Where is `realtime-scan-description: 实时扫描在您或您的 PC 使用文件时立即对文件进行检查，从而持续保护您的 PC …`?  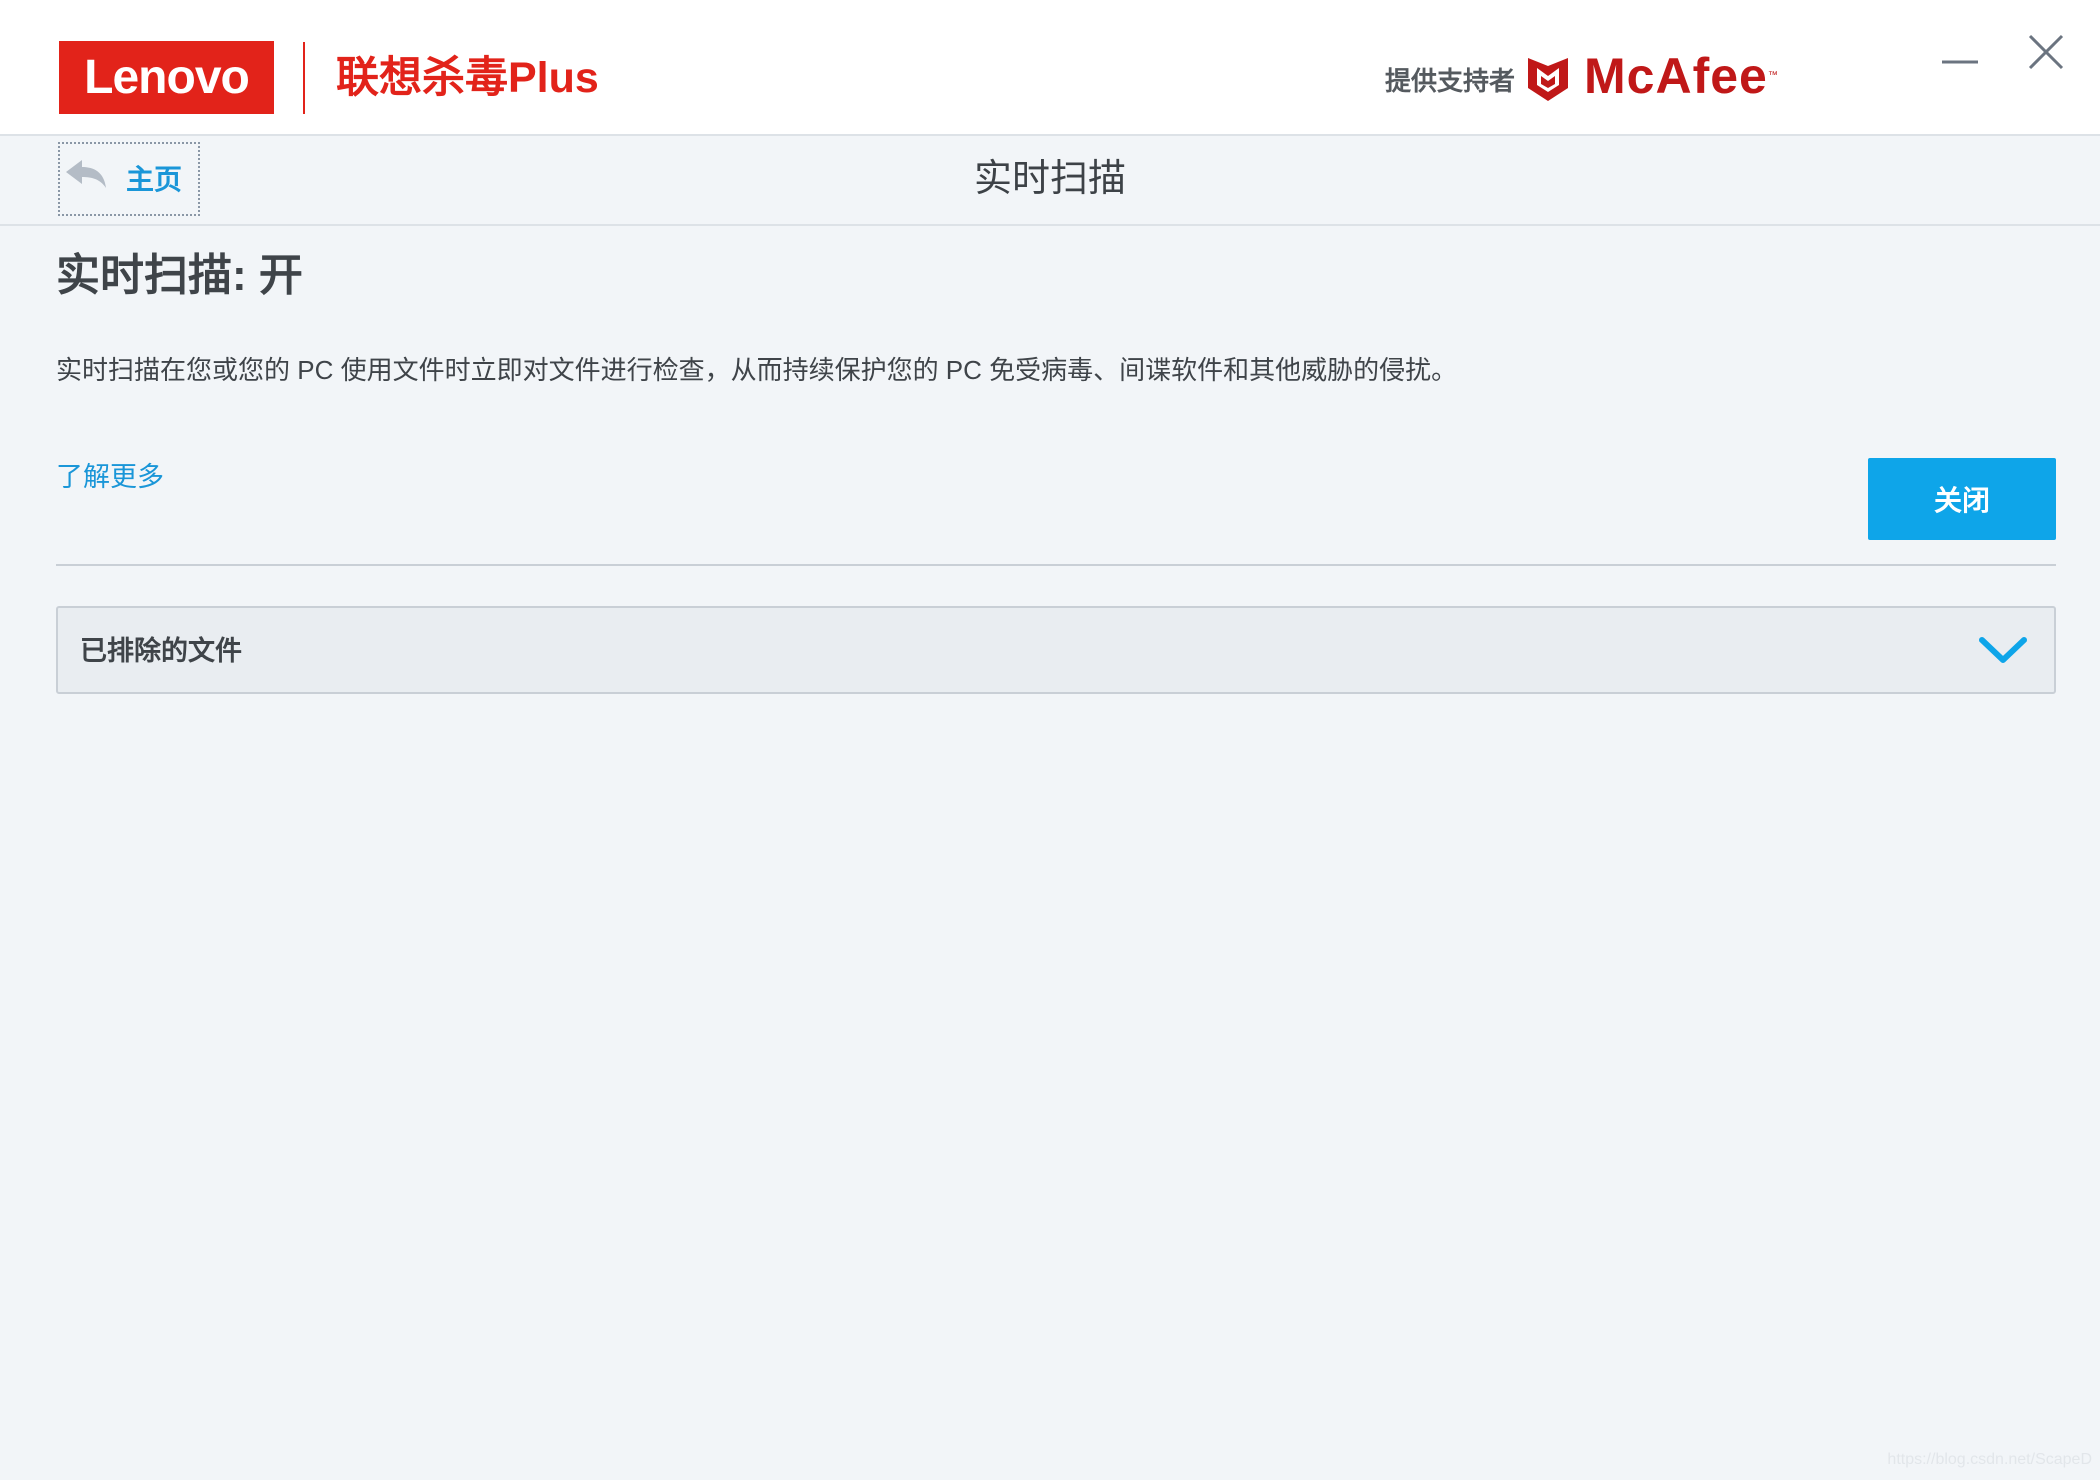 realtime-scan-description: 实时扫描在您或您的 PC 使用文件时立即对文件进行检查，从而持续保护您的 PC … is located at coordinates (757, 370).